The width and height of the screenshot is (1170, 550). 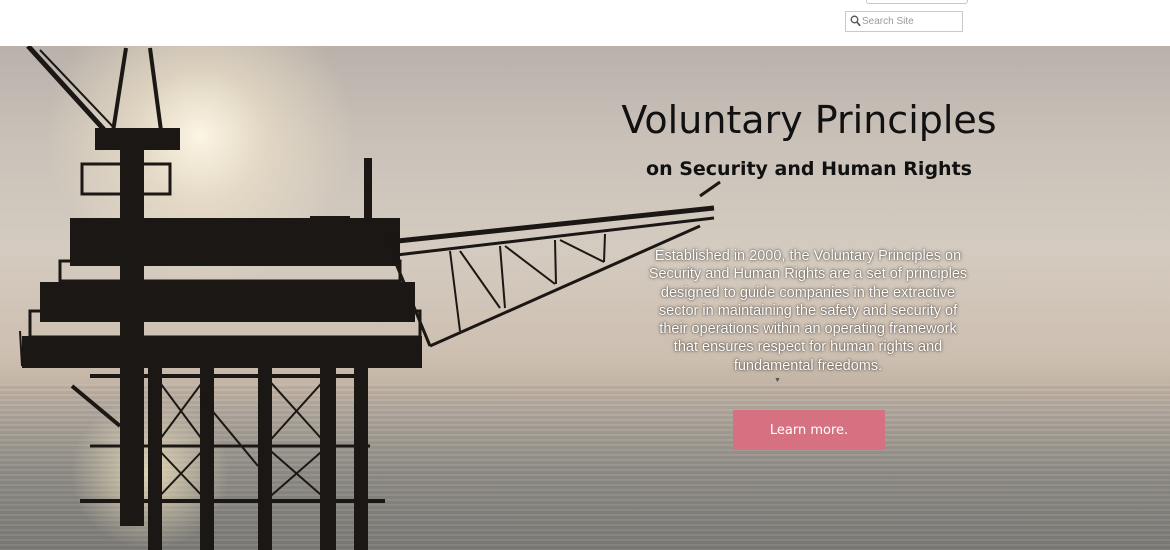 What do you see at coordinates (855, 21) in the screenshot?
I see `search-icon` at bounding box center [855, 21].